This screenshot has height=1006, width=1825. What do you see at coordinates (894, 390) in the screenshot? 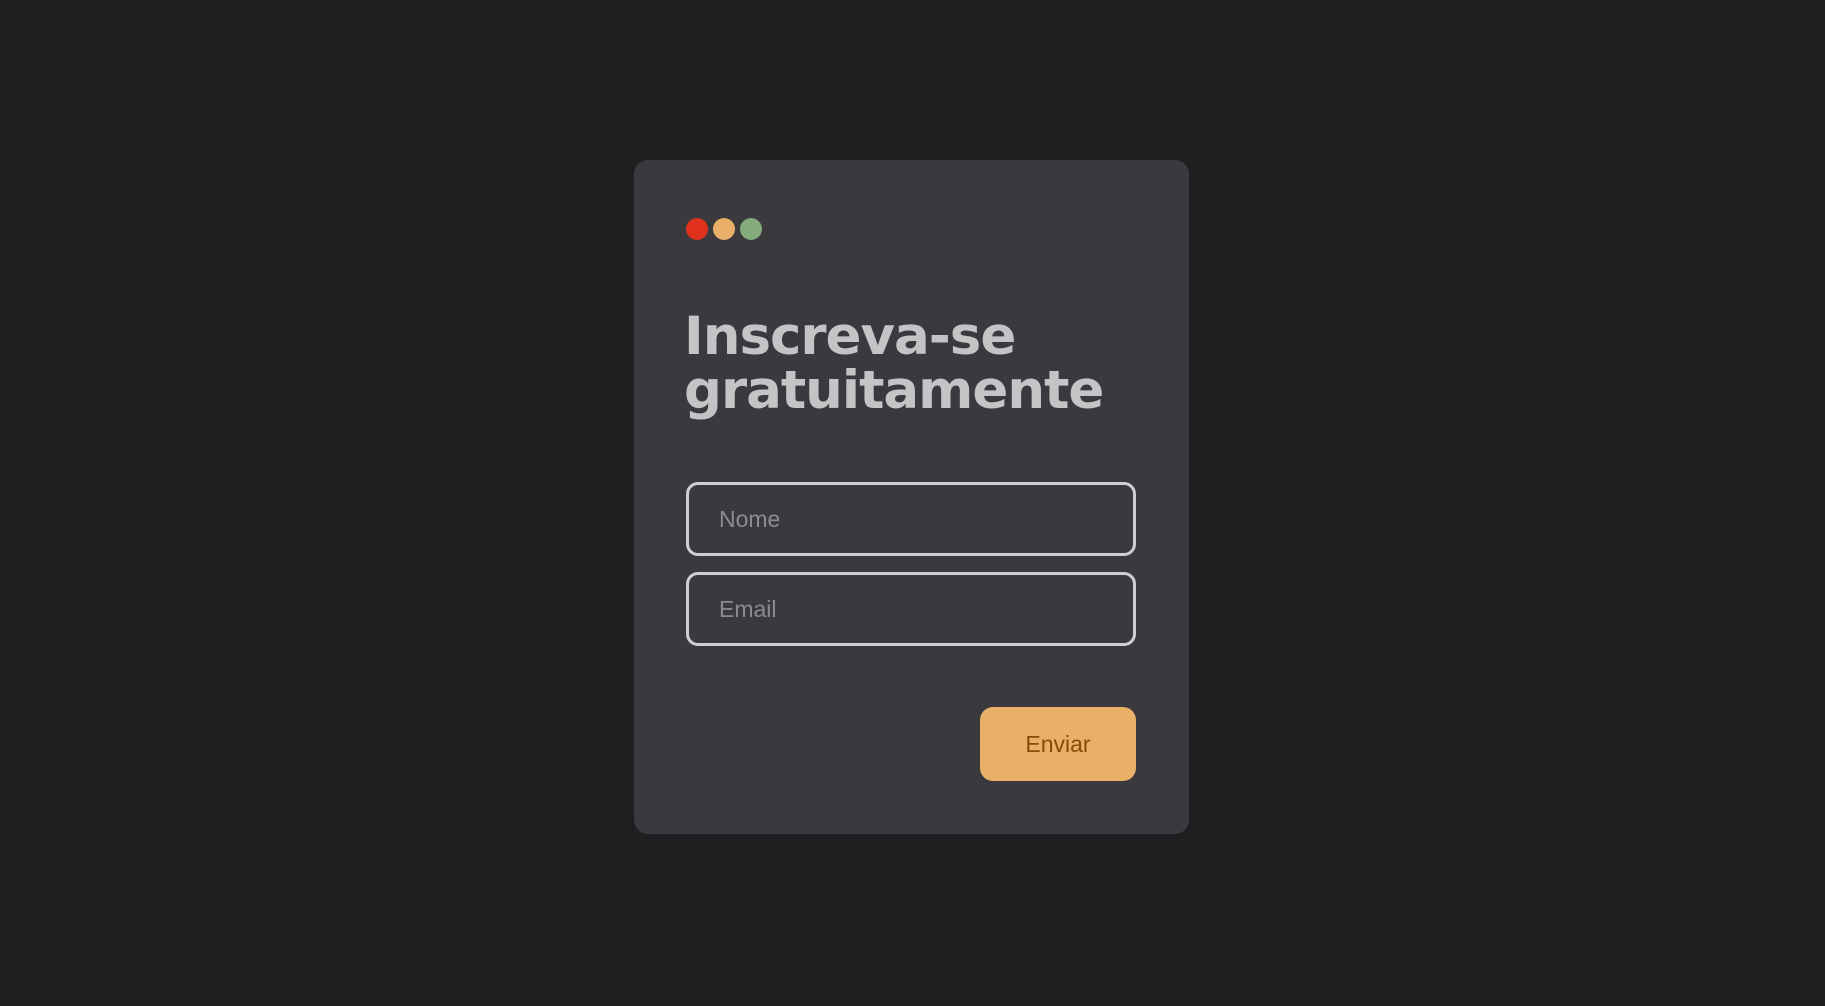
I see `form-title-line2: gratuitamente` at bounding box center [894, 390].